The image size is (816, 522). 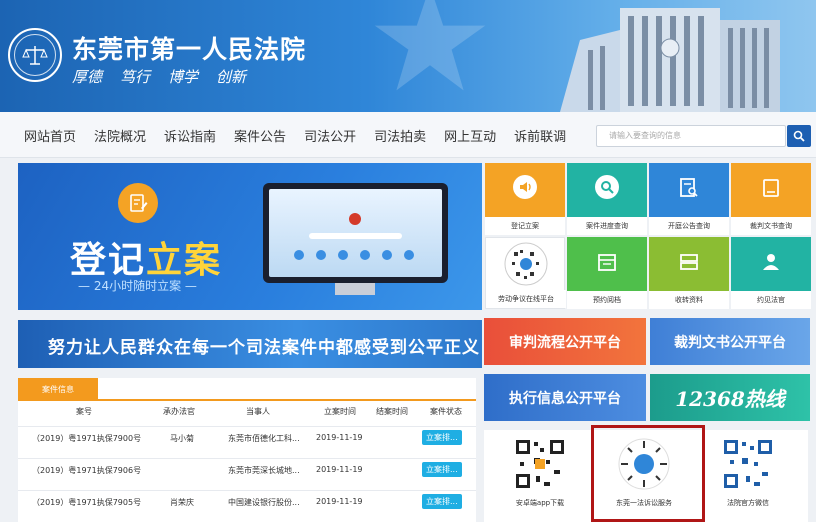 I want to click on tile-meet-judge: 约见法官, so click(x=771, y=273).